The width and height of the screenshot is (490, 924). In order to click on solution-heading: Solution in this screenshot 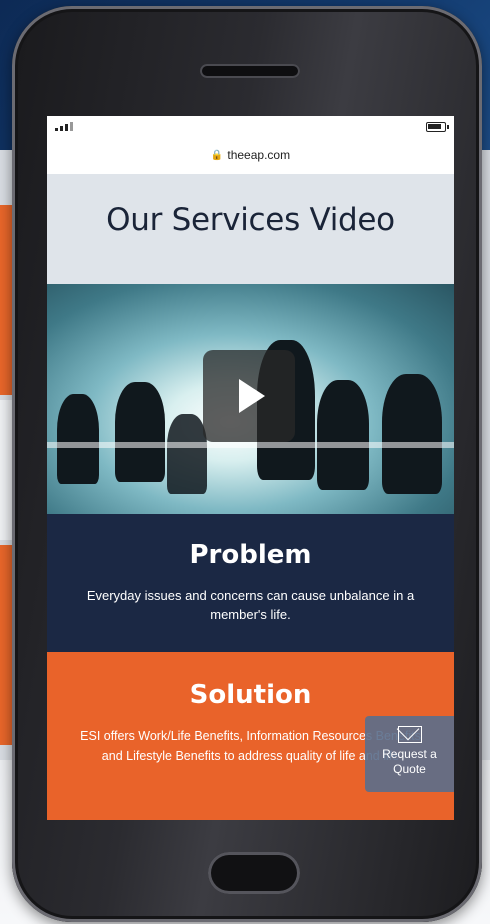, I will do `click(250, 695)`.